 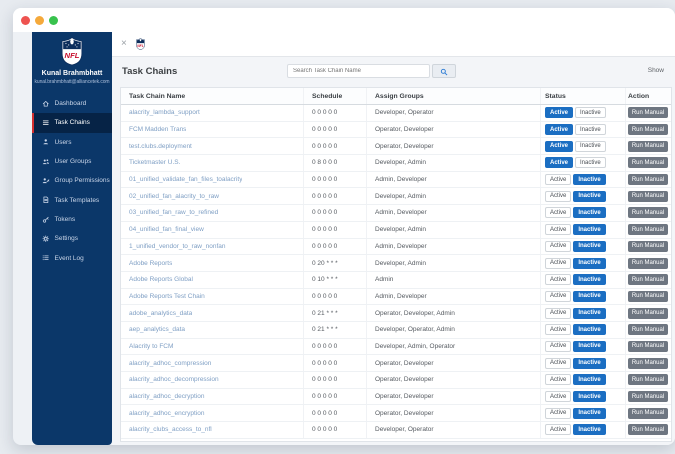 I want to click on show-entries-label: Show, so click(x=656, y=70).